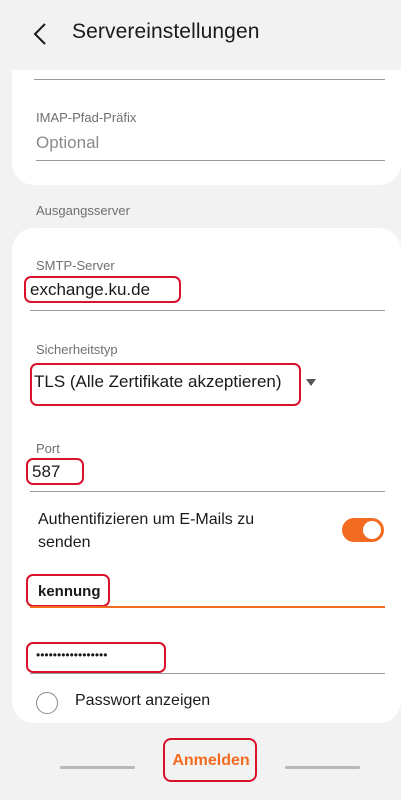  I want to click on smtp-server-label: SMTP-Server, so click(75, 265).